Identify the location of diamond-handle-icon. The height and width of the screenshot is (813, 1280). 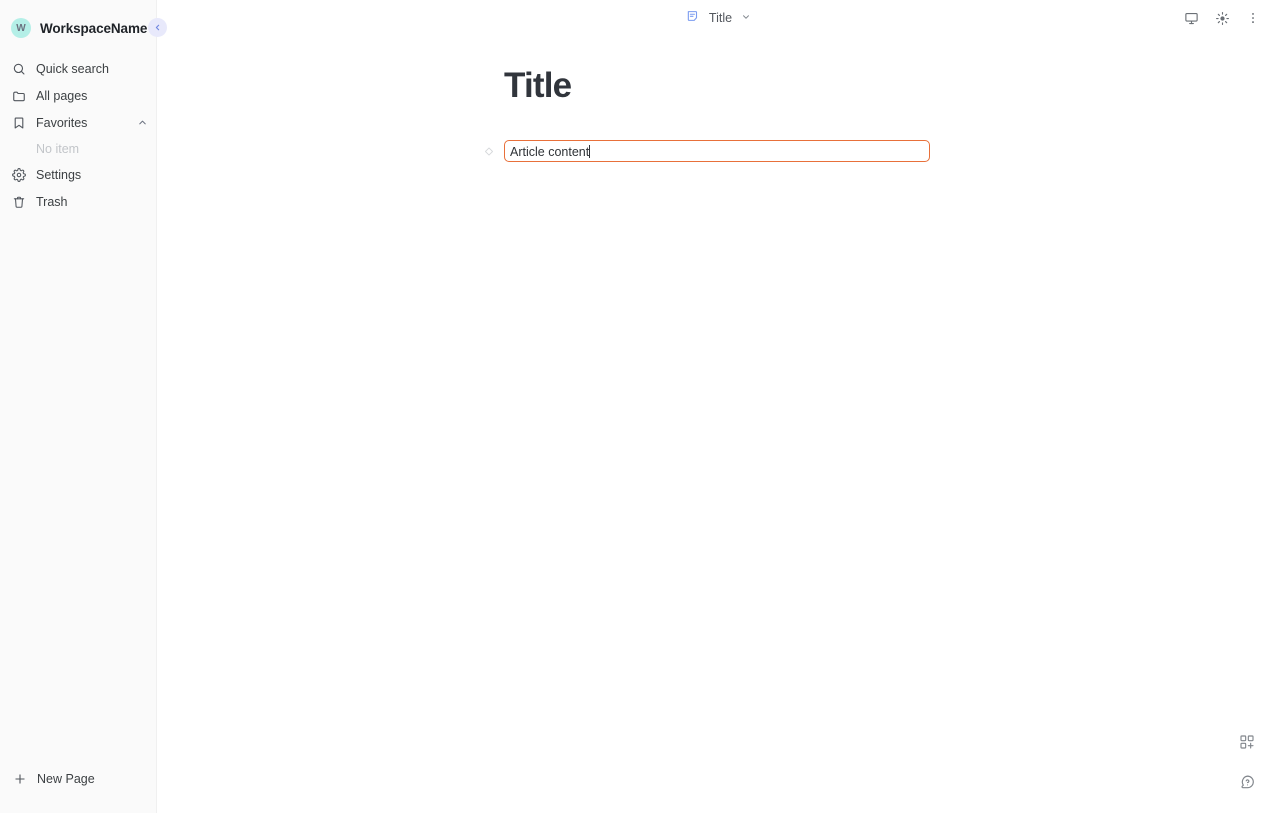
(488, 151).